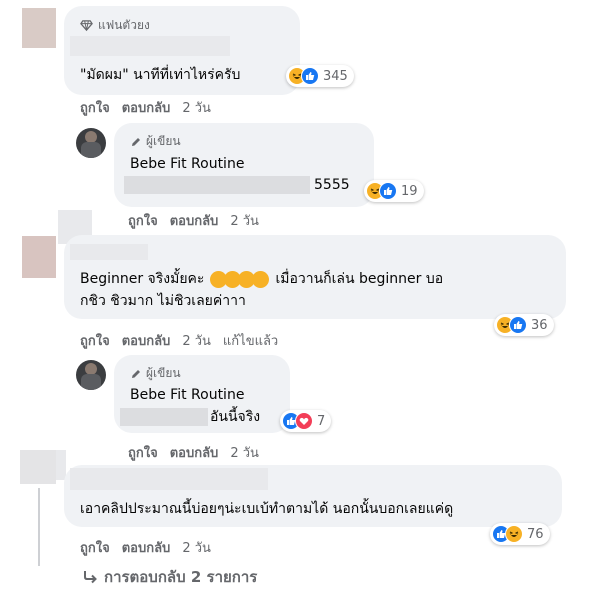 Image resolution: width=600 pixels, height=596 pixels. Describe the element at coordinates (321, 421) in the screenshot. I see `reaction-count: 7` at that location.